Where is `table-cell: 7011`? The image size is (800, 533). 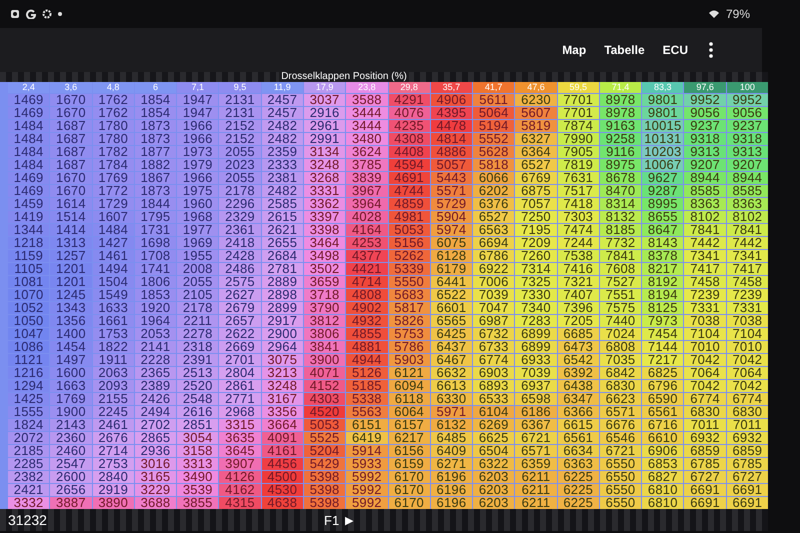
table-cell: 7011 is located at coordinates (705, 425).